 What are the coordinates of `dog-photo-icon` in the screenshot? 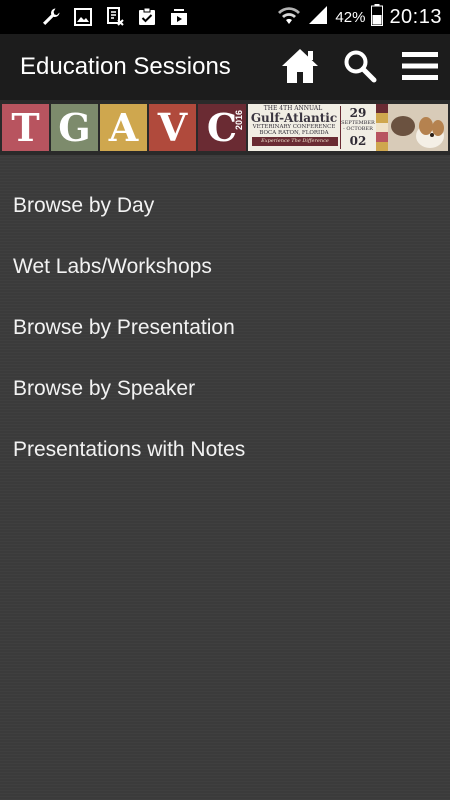 It's located at (418, 127).